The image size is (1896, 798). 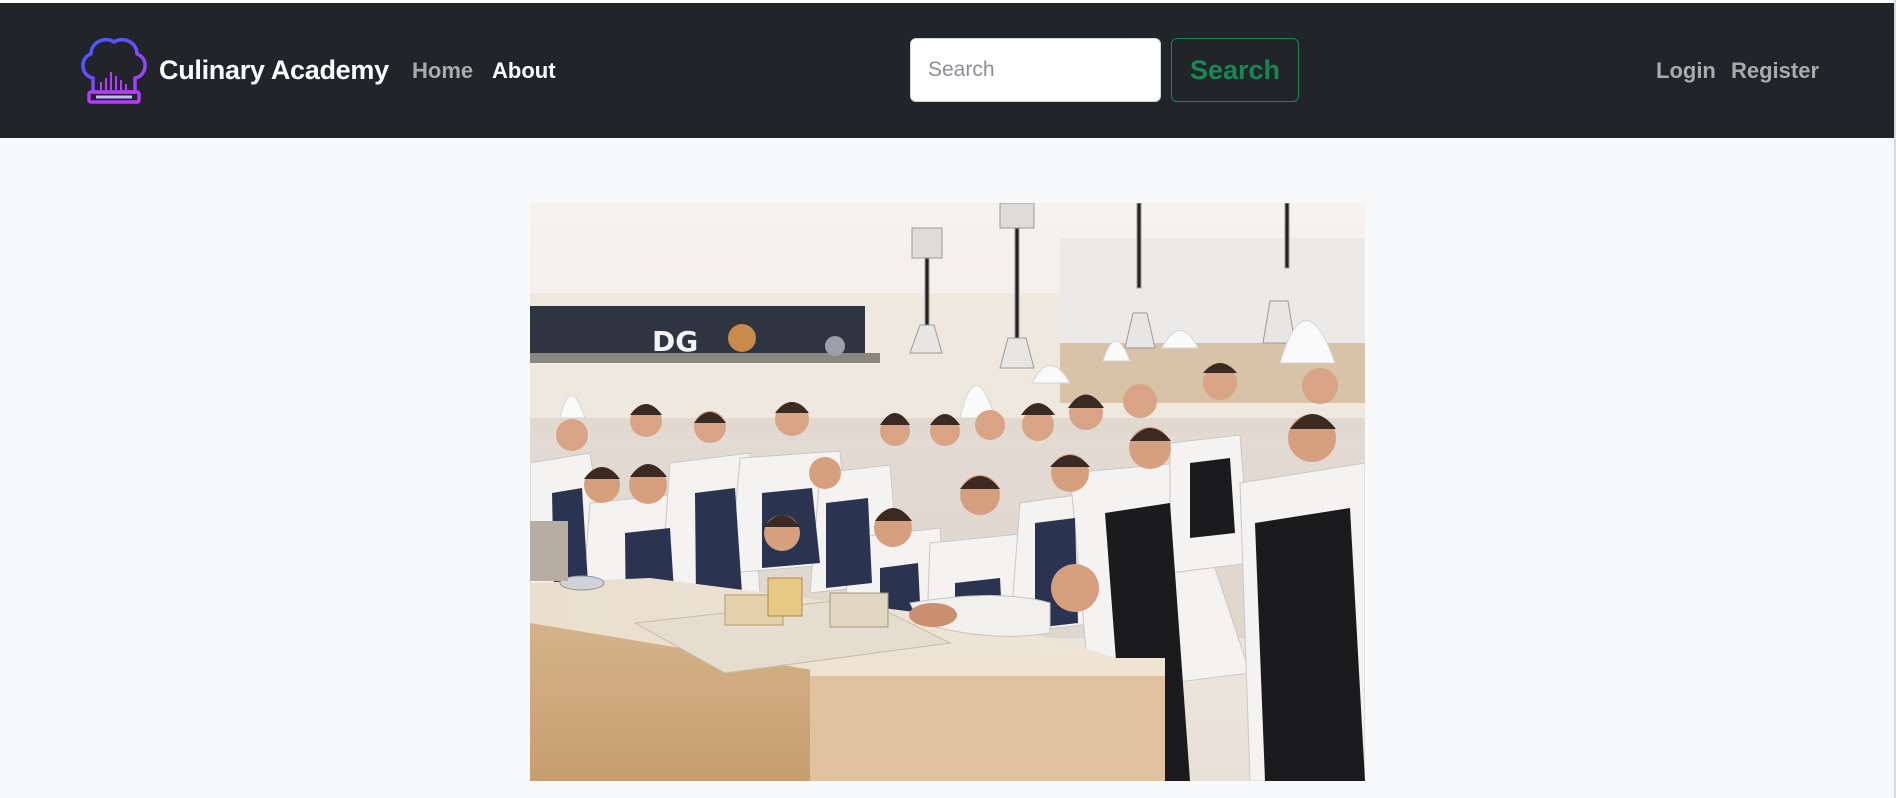 I want to click on nav-home-link: Home, so click(x=442, y=71).